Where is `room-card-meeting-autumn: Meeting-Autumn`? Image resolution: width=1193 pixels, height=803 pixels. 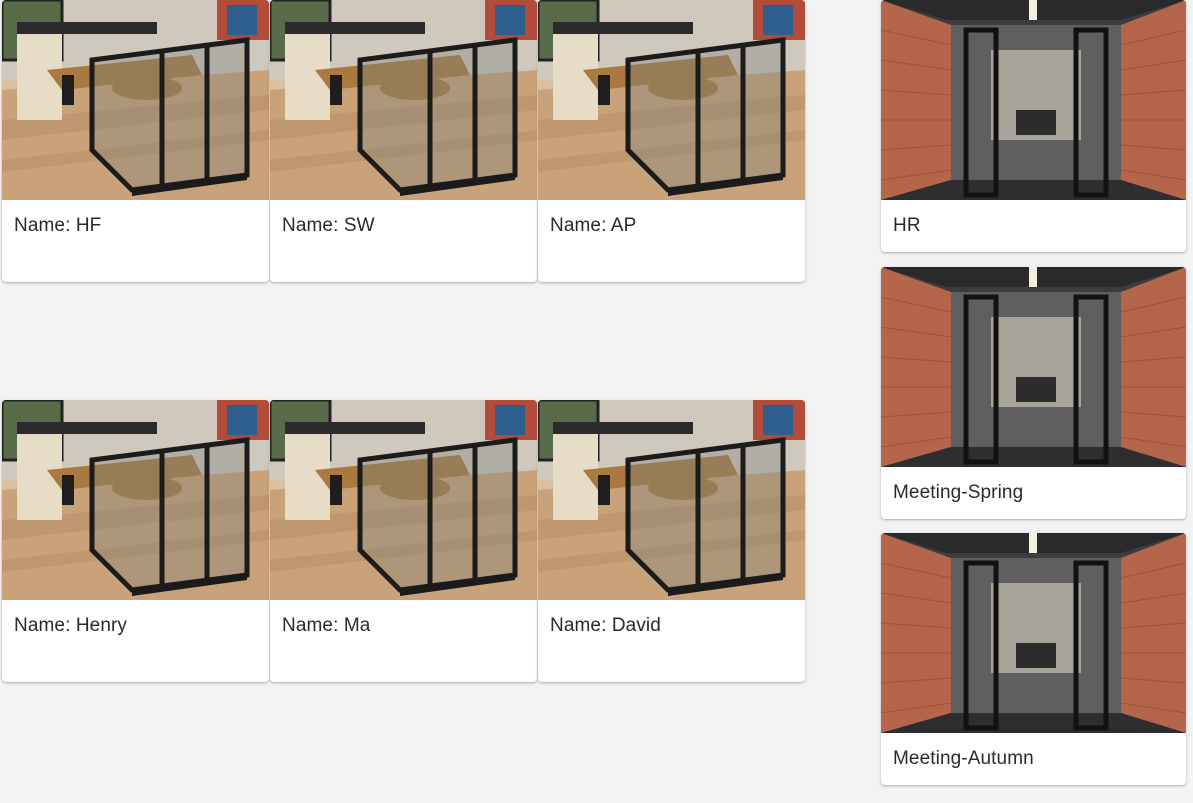 room-card-meeting-autumn: Meeting-Autumn is located at coordinates (1033, 659).